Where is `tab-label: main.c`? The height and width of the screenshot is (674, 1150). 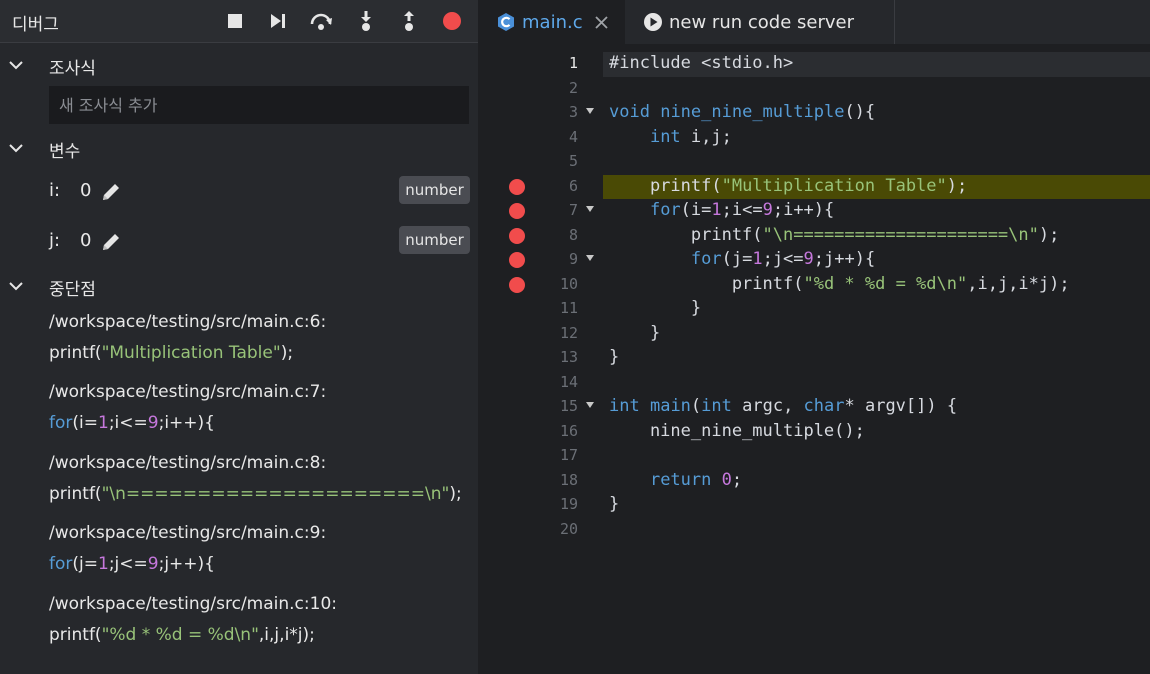
tab-label: main.c is located at coordinates (552, 22).